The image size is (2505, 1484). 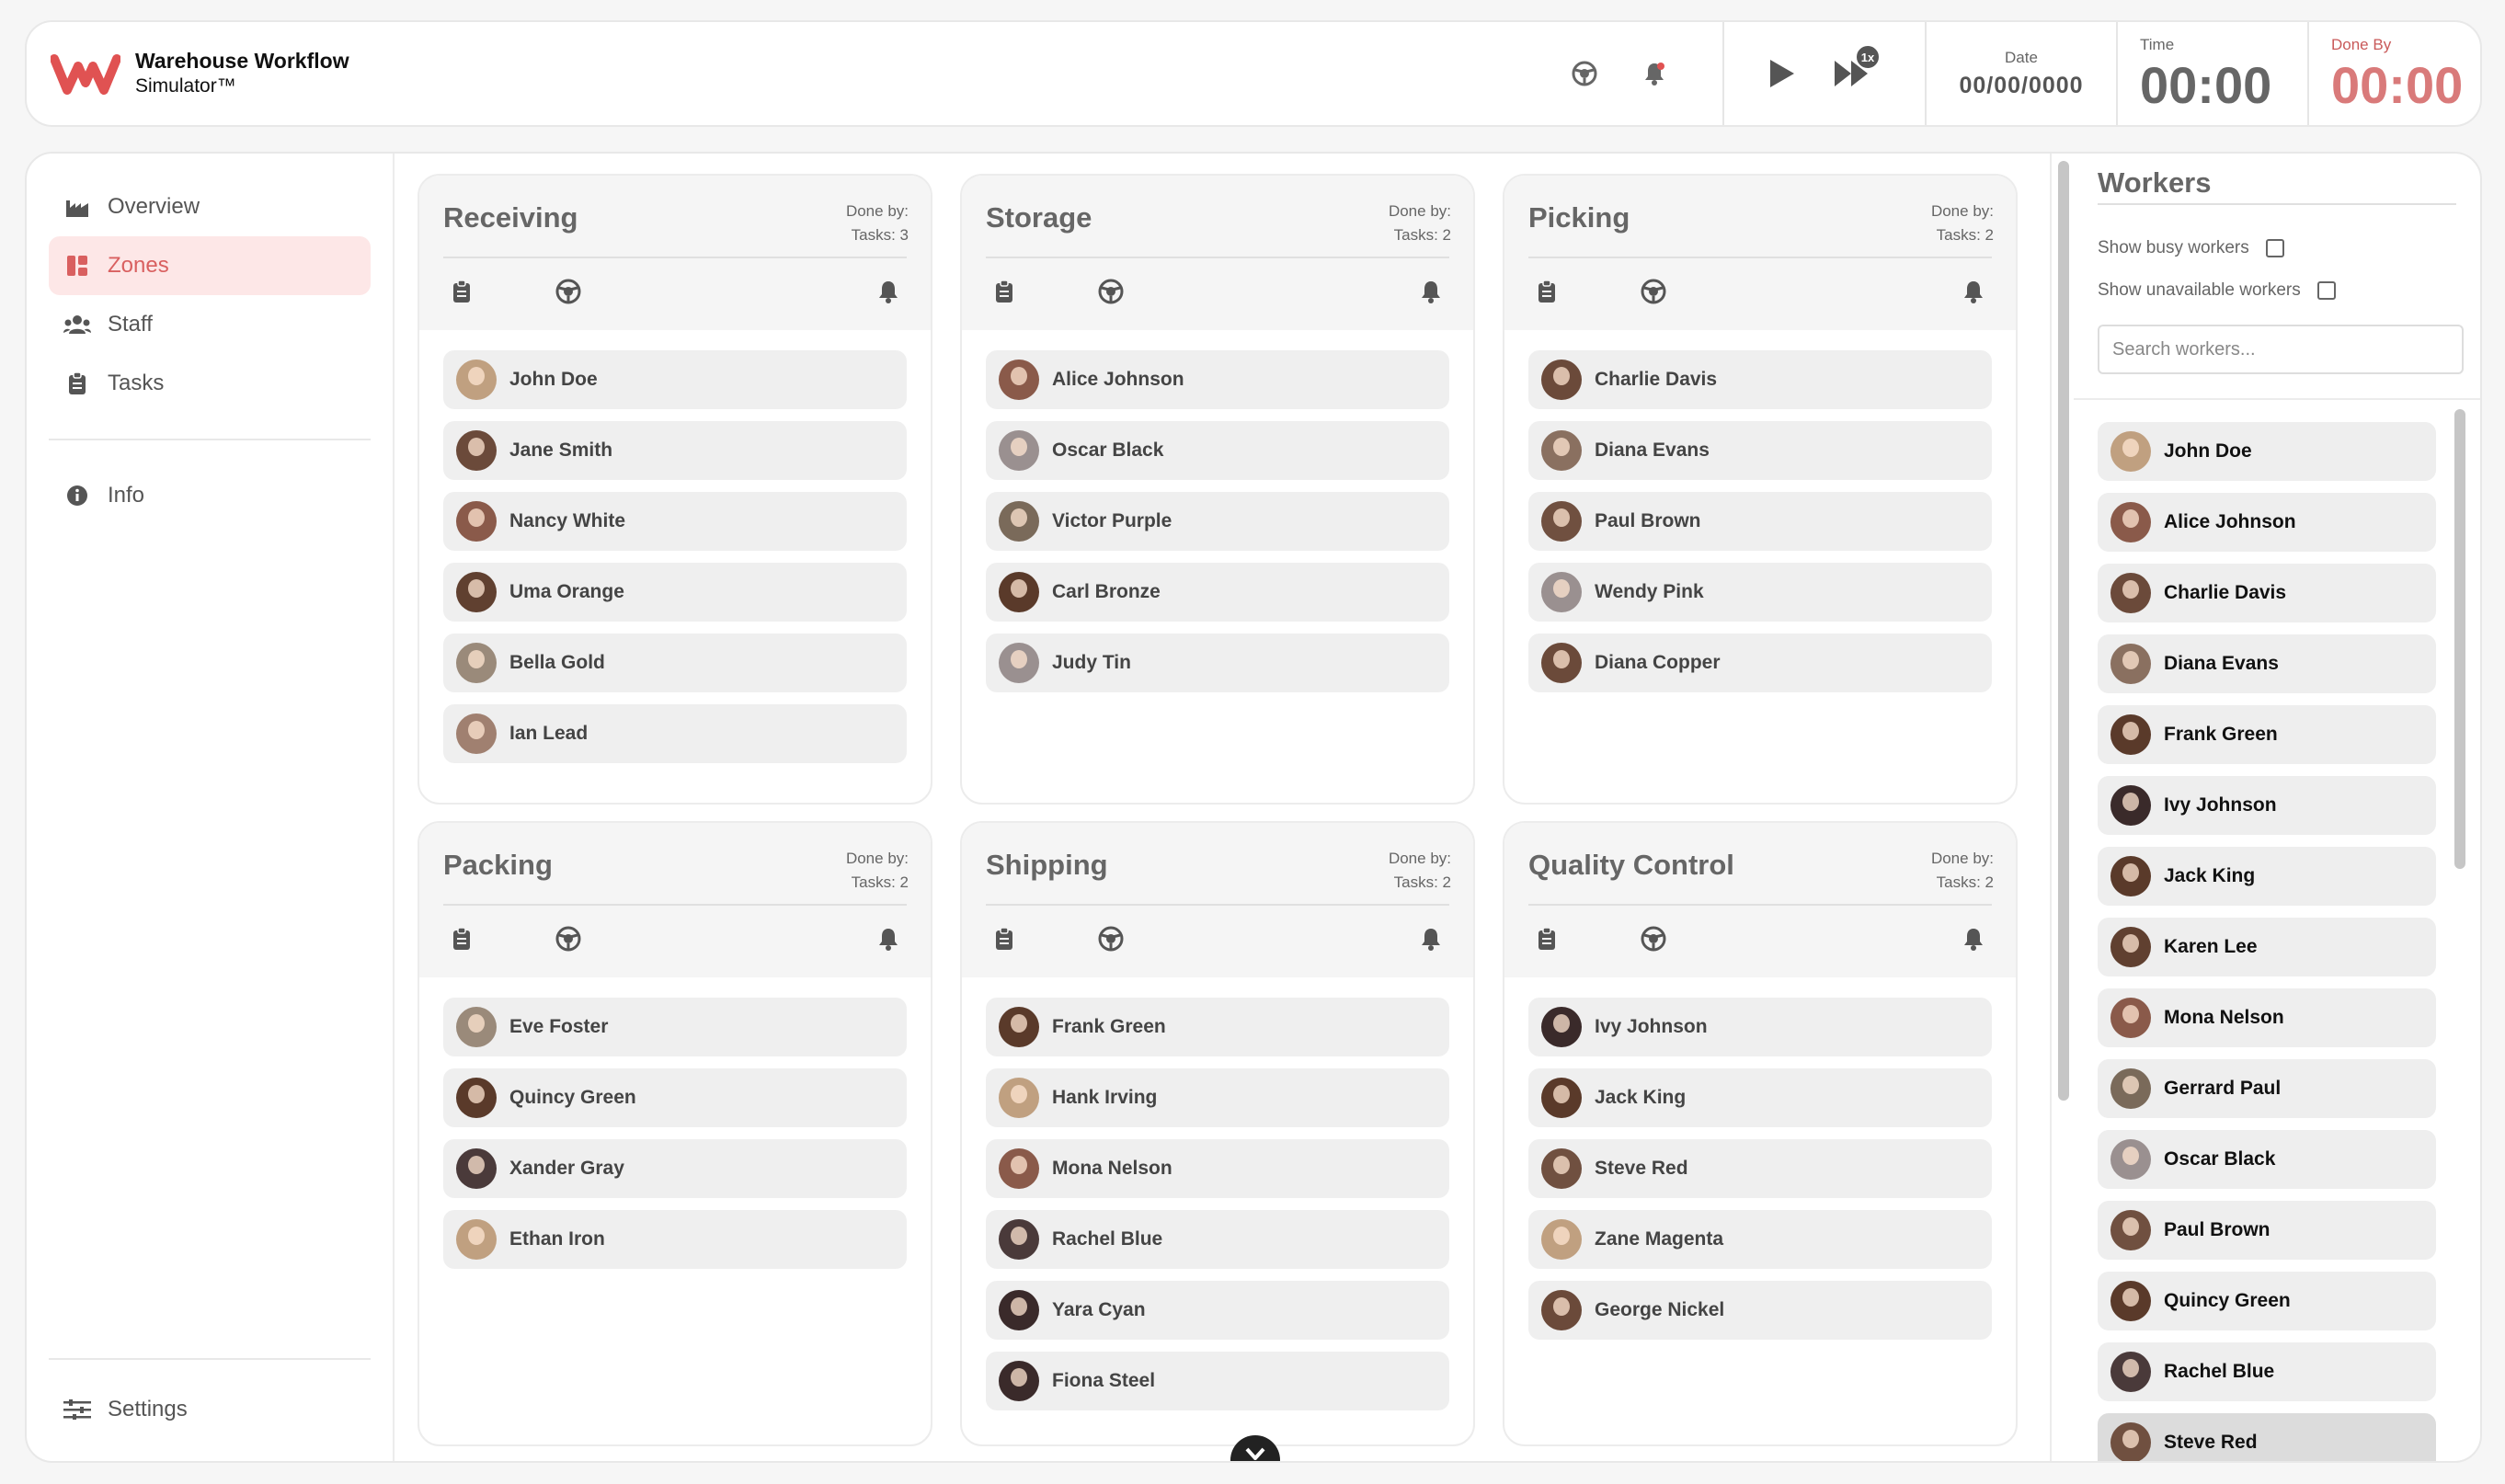 What do you see at coordinates (2267, 1088) in the screenshot?
I see `worker-list-item: Gerrard Paul` at bounding box center [2267, 1088].